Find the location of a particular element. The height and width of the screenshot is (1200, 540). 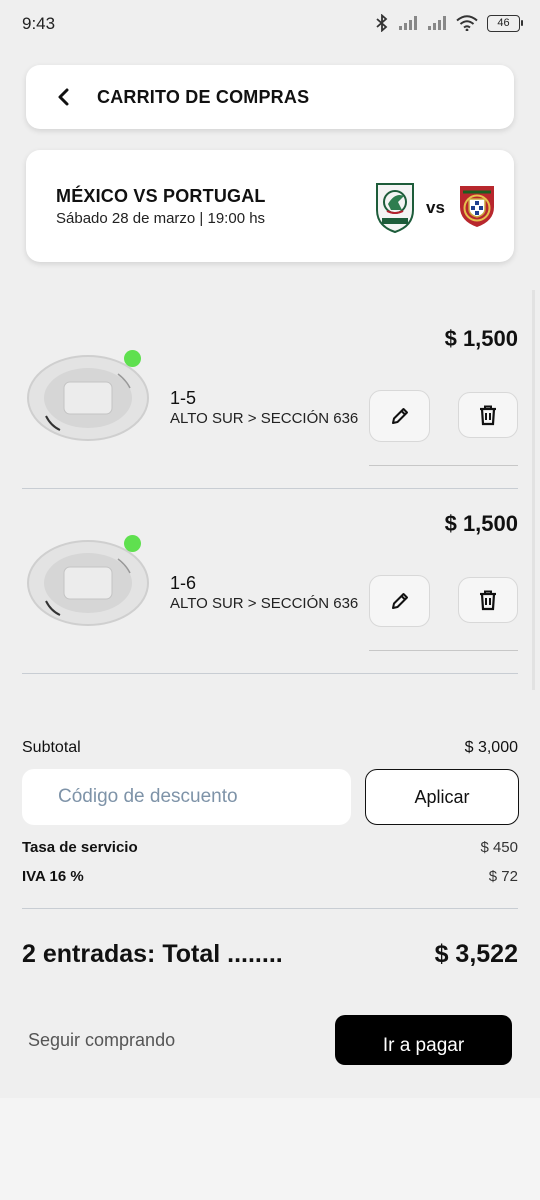

status-icons: 46 is located at coordinates (449, 23).